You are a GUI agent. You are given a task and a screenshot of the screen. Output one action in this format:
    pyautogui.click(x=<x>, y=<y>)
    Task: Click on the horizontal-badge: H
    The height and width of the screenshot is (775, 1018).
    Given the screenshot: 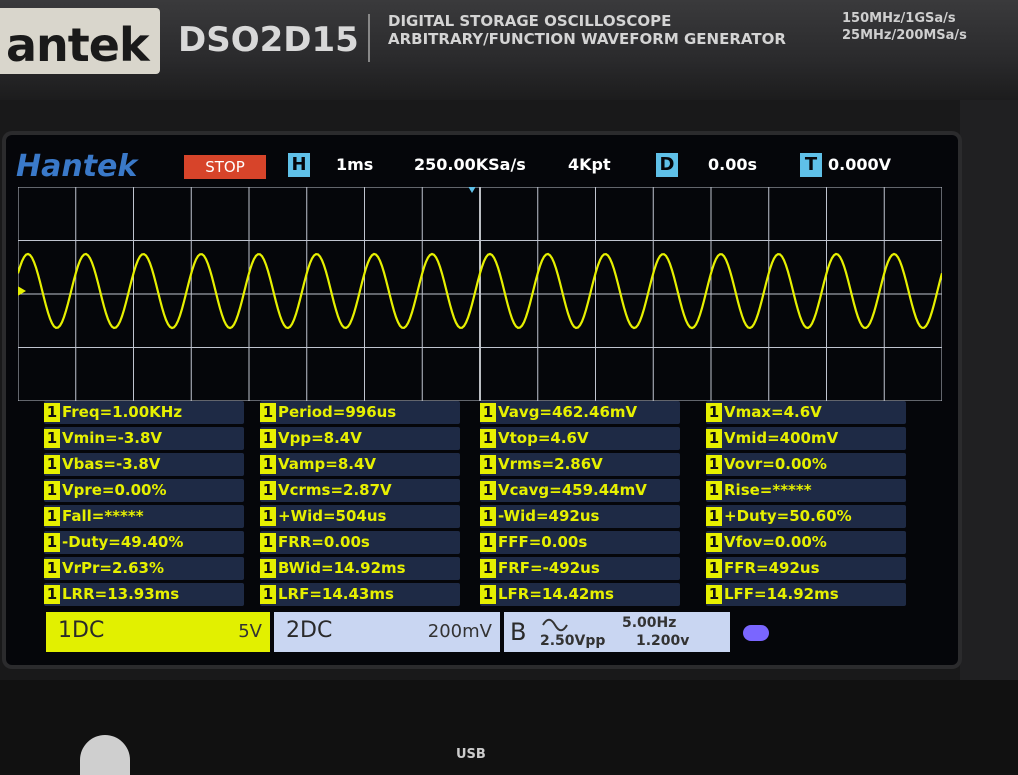 What is the action you would take?
    pyautogui.click(x=299, y=165)
    